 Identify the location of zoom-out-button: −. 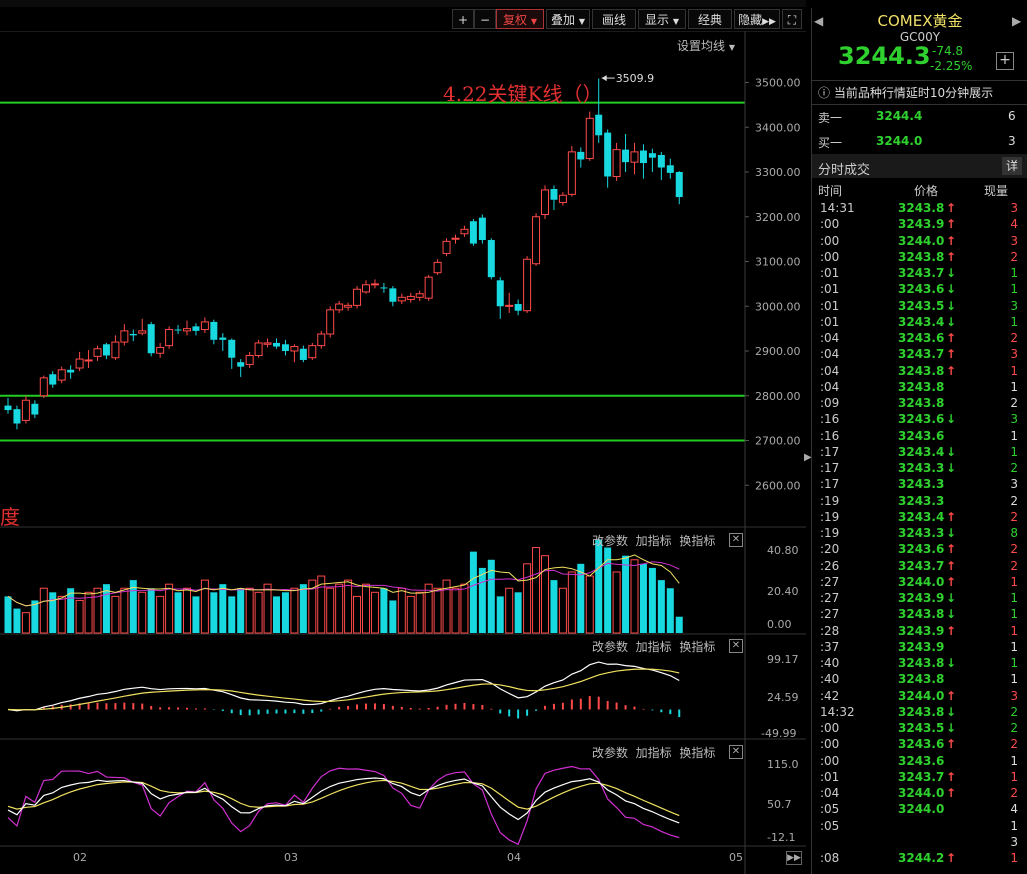
(485, 19).